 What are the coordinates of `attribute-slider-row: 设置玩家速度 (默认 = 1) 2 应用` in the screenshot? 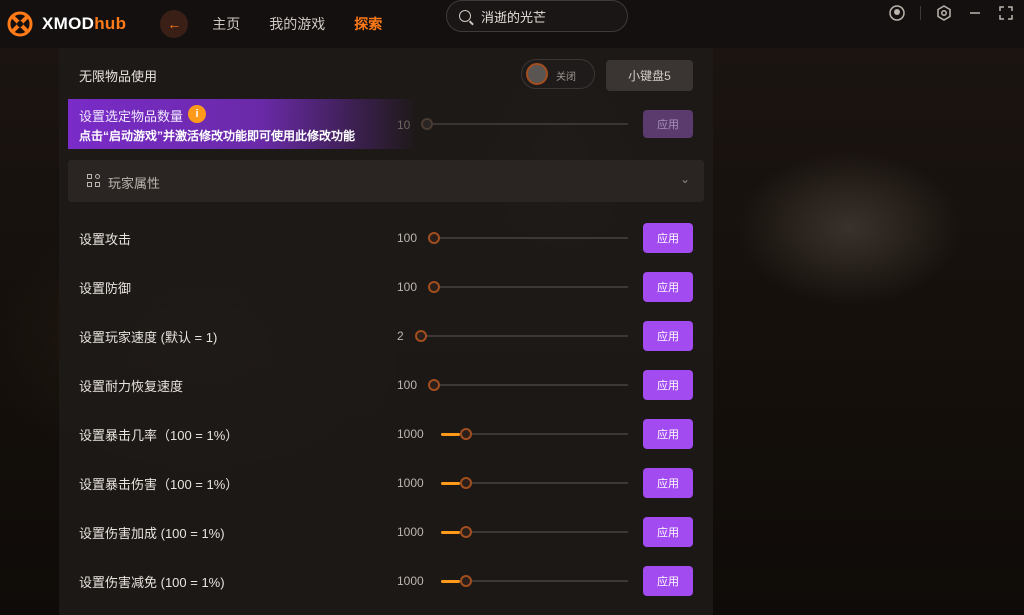 It's located at (386, 336).